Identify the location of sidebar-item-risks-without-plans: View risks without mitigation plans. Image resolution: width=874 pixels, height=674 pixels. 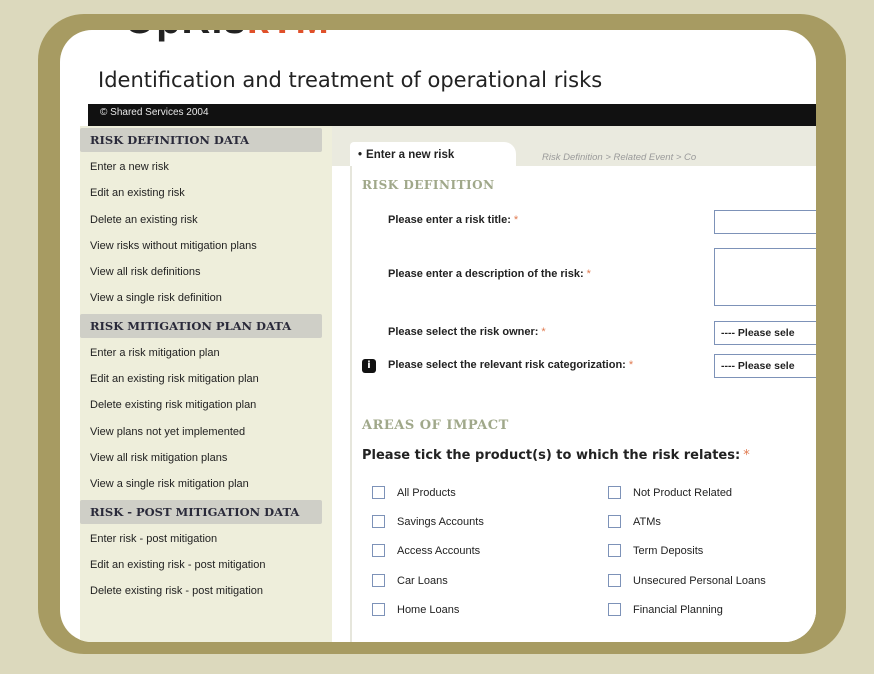
(206, 246).